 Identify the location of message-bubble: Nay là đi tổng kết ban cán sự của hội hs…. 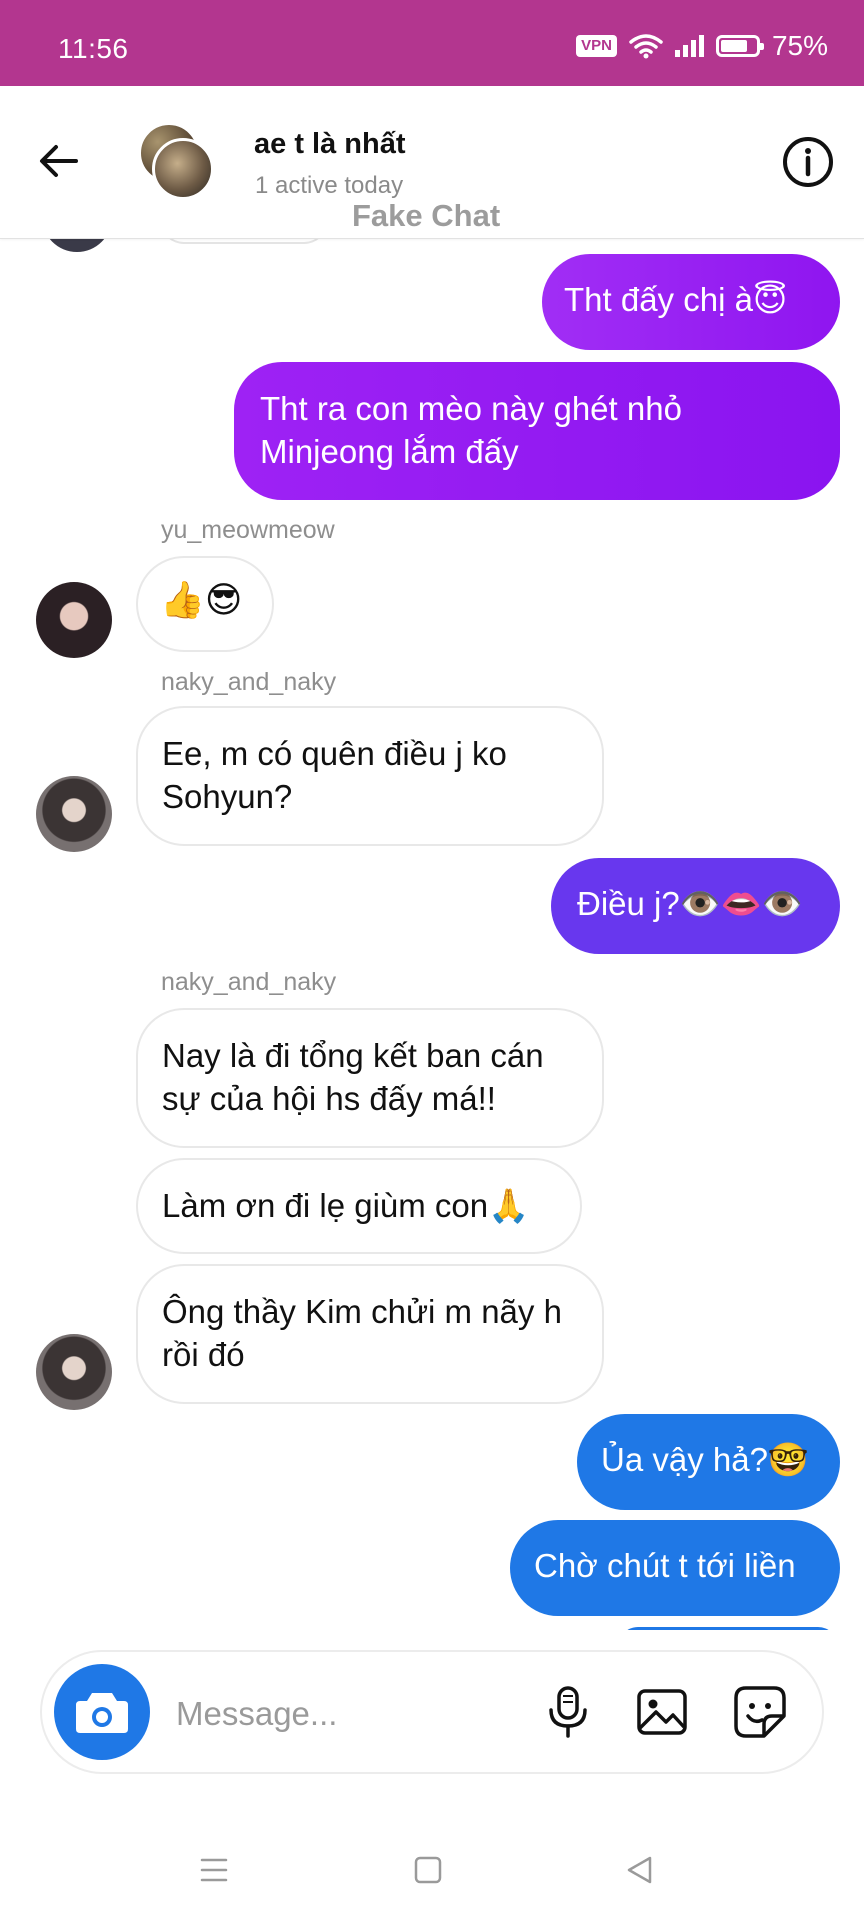
(370, 1078).